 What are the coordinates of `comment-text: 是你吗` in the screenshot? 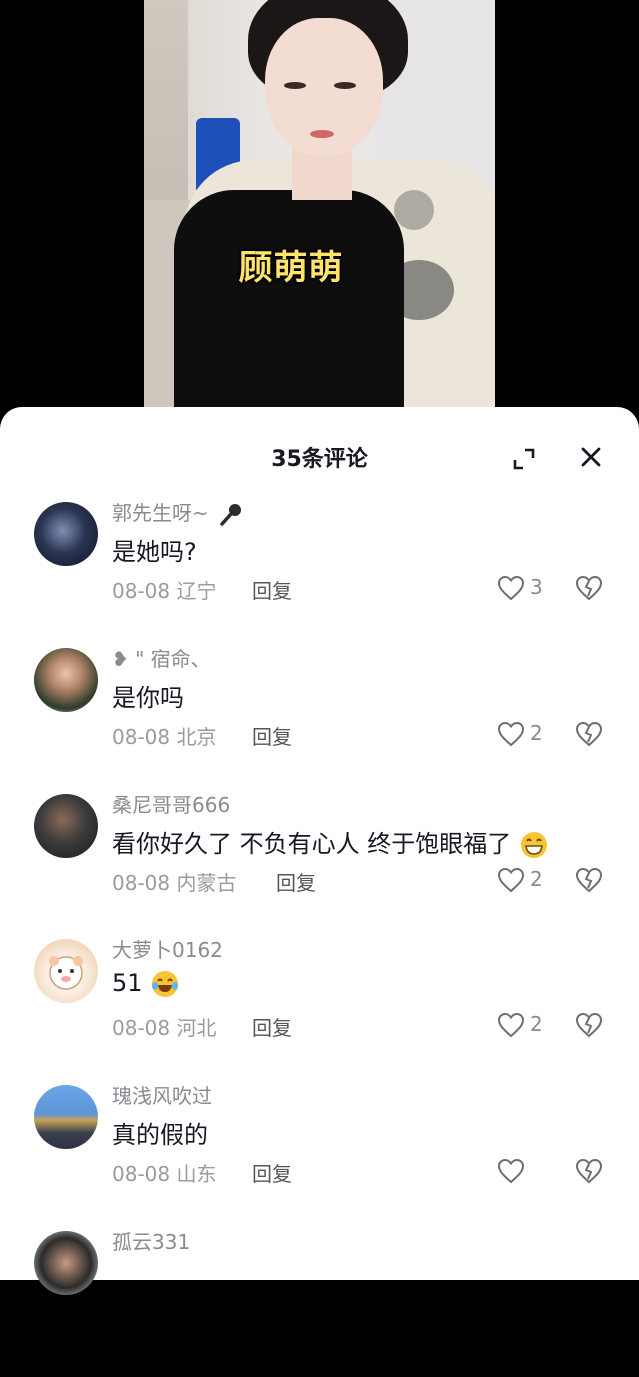 It's located at (148, 698).